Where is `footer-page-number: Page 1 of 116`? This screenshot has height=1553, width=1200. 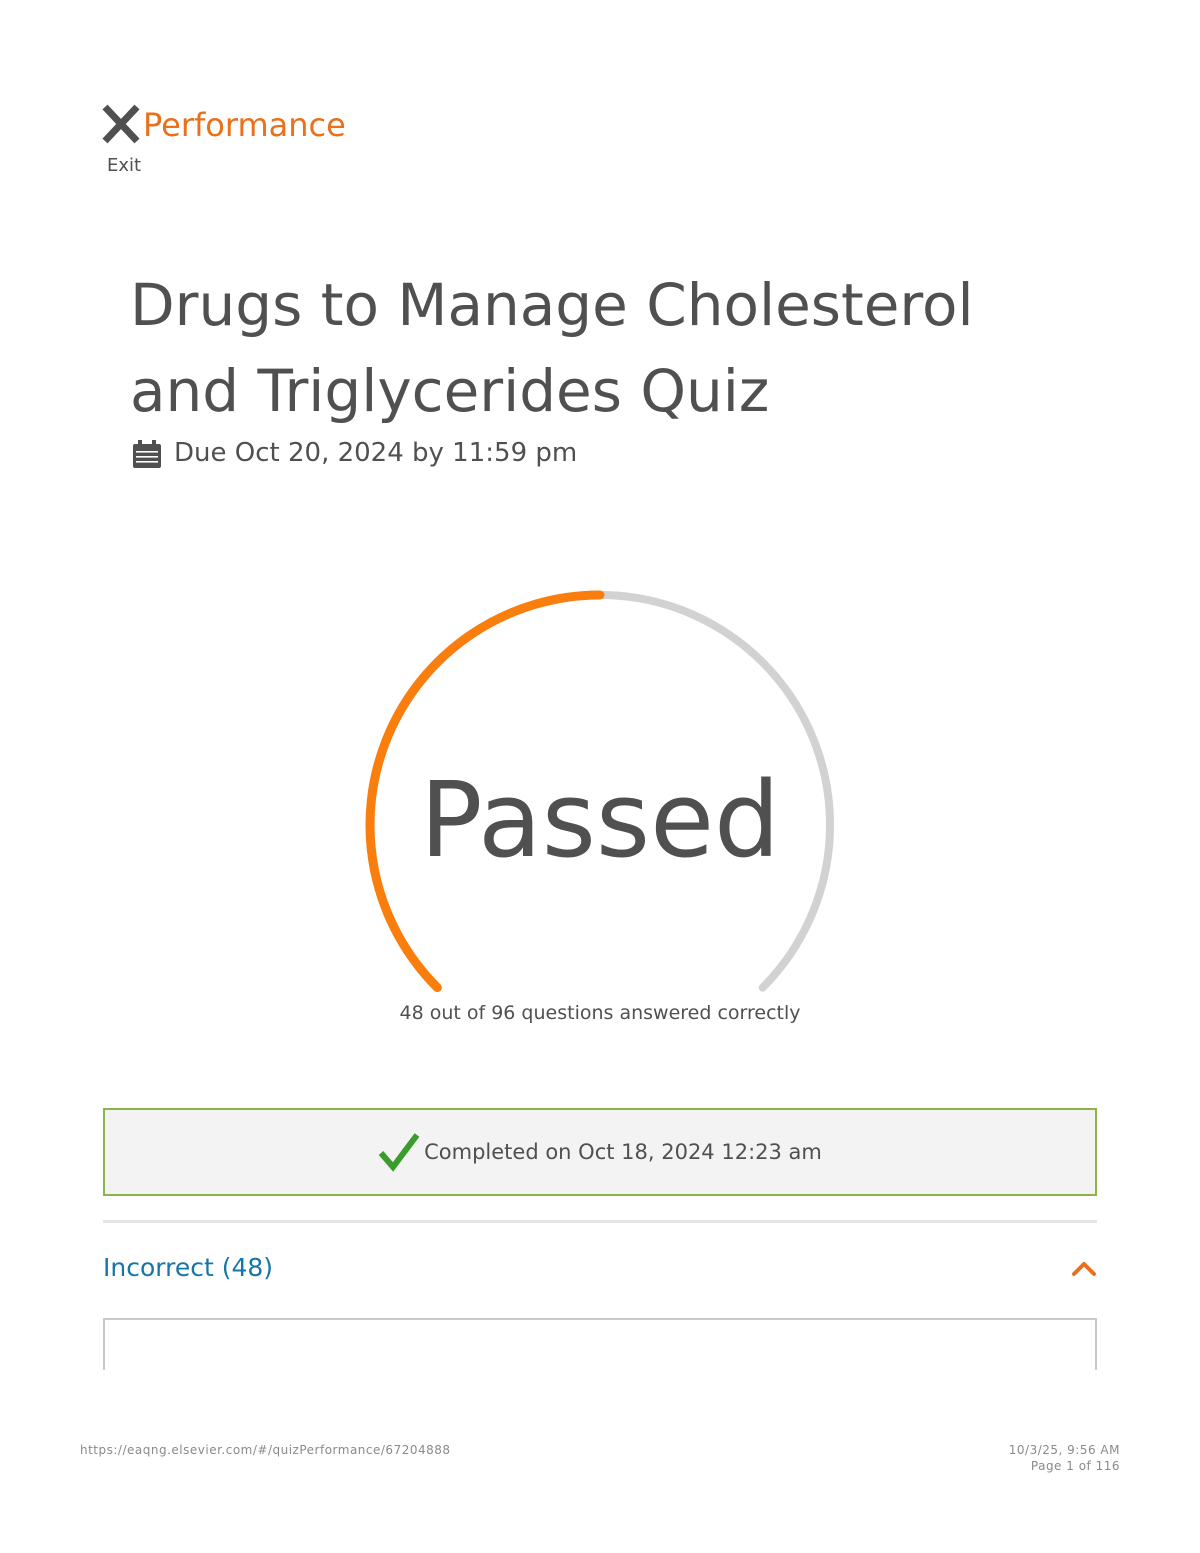
footer-page-number: Page 1 of 116 is located at coordinates (1075, 1466).